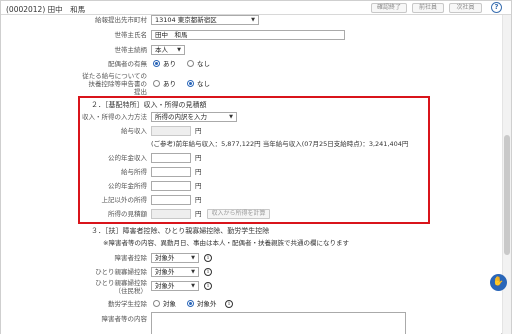  Describe the element at coordinates (507, 195) in the screenshot. I see `scrollbar-thumb` at that location.